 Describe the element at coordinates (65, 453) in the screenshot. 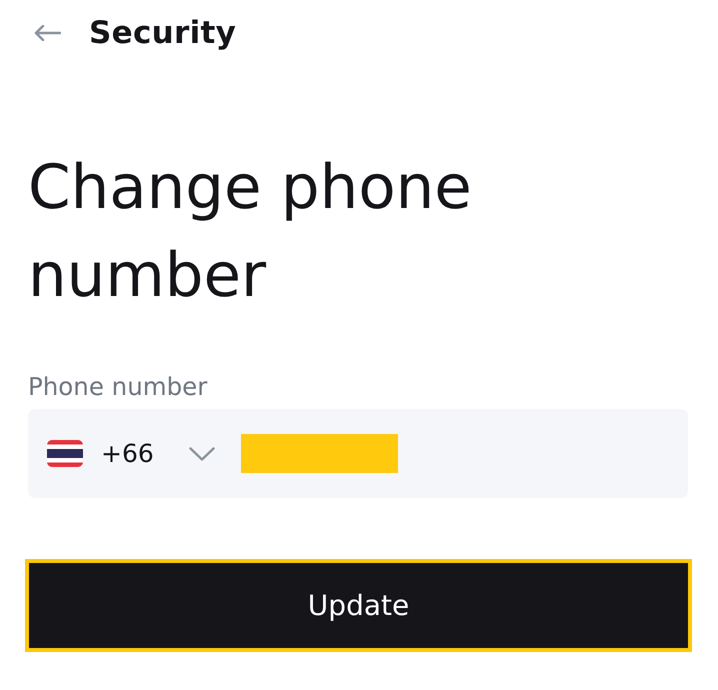

I see `flag-icon` at that location.